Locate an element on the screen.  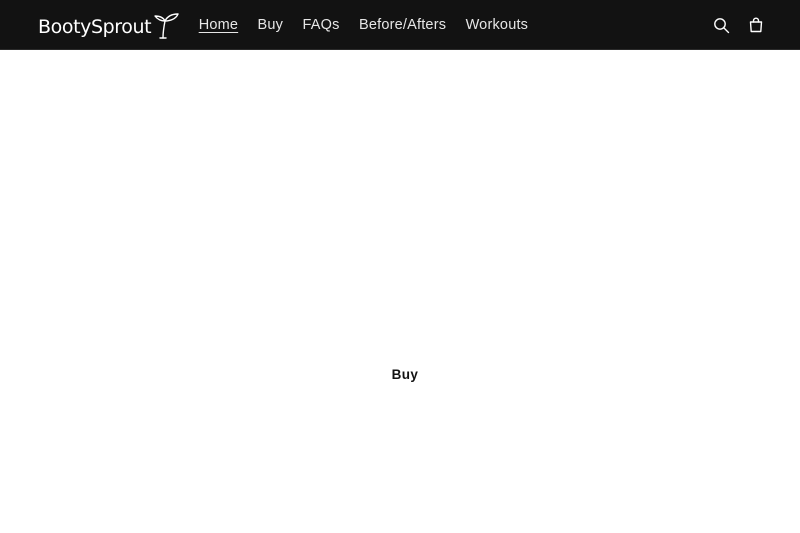
search-button is located at coordinates (721, 25).